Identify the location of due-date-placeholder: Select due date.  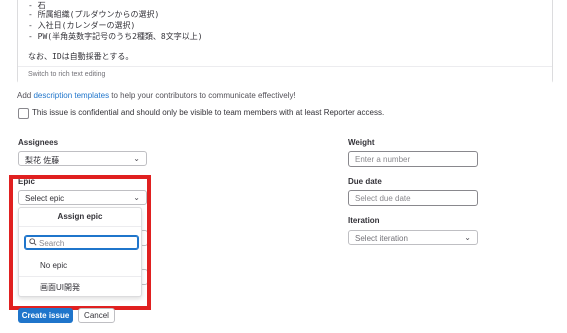
(383, 198).